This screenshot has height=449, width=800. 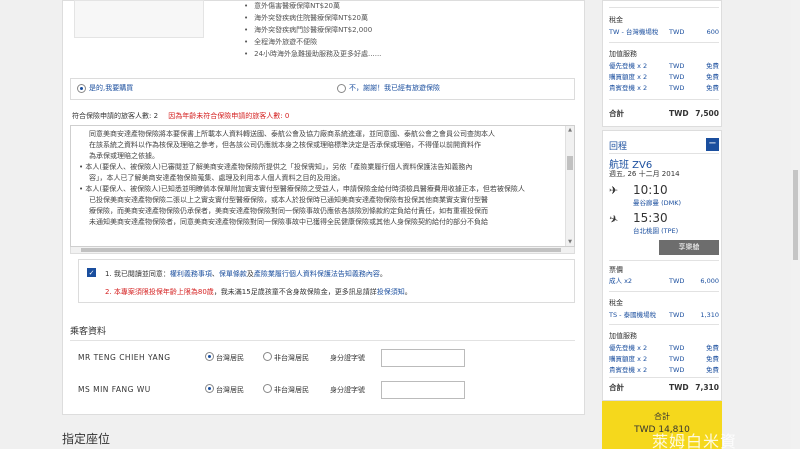 I want to click on agree-checkbox: ✓, so click(x=91, y=272).